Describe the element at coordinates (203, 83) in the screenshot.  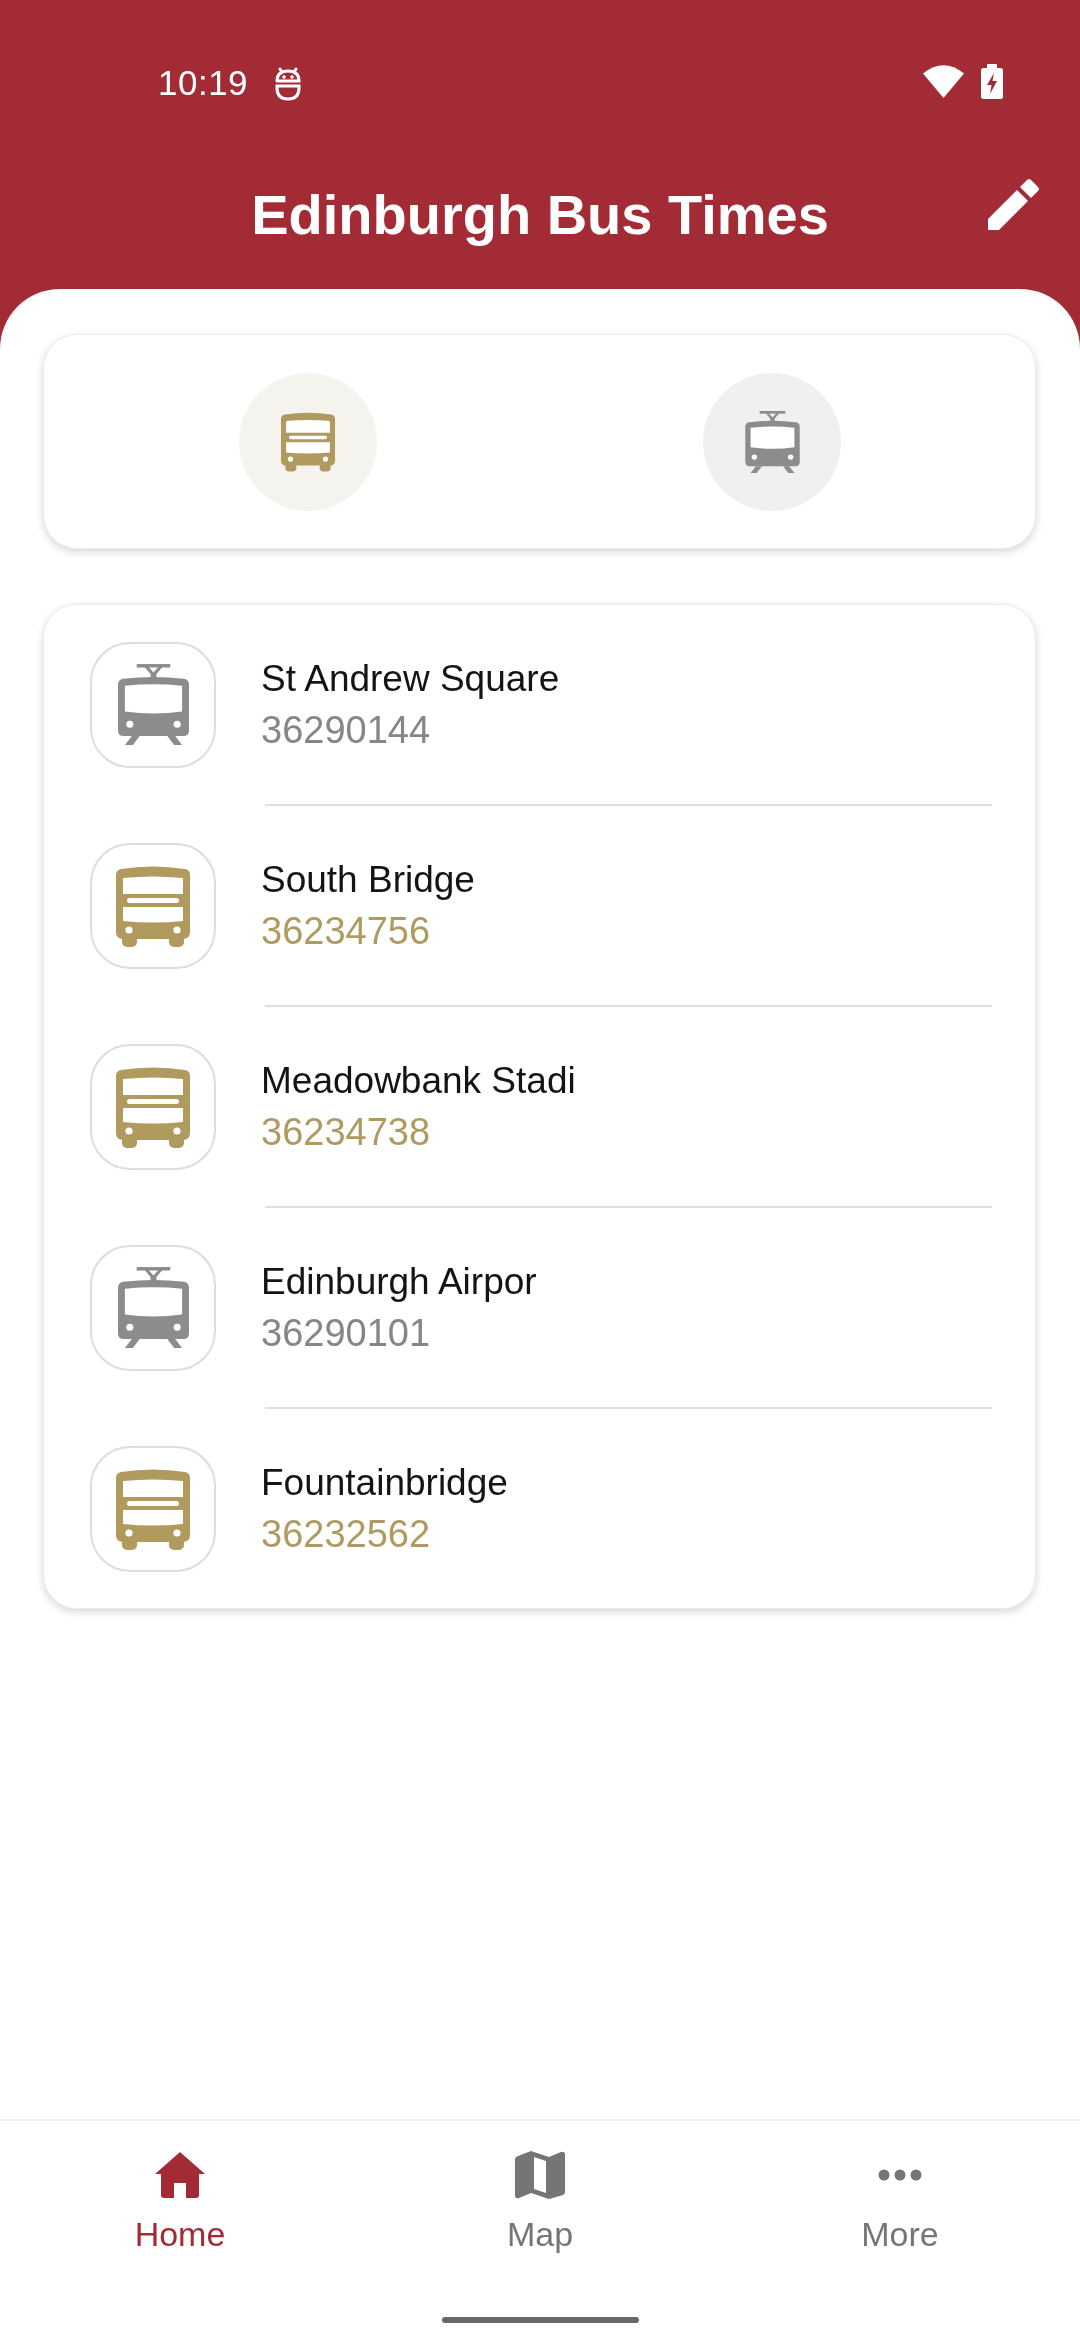
I see `clock-time: 10:19` at that location.